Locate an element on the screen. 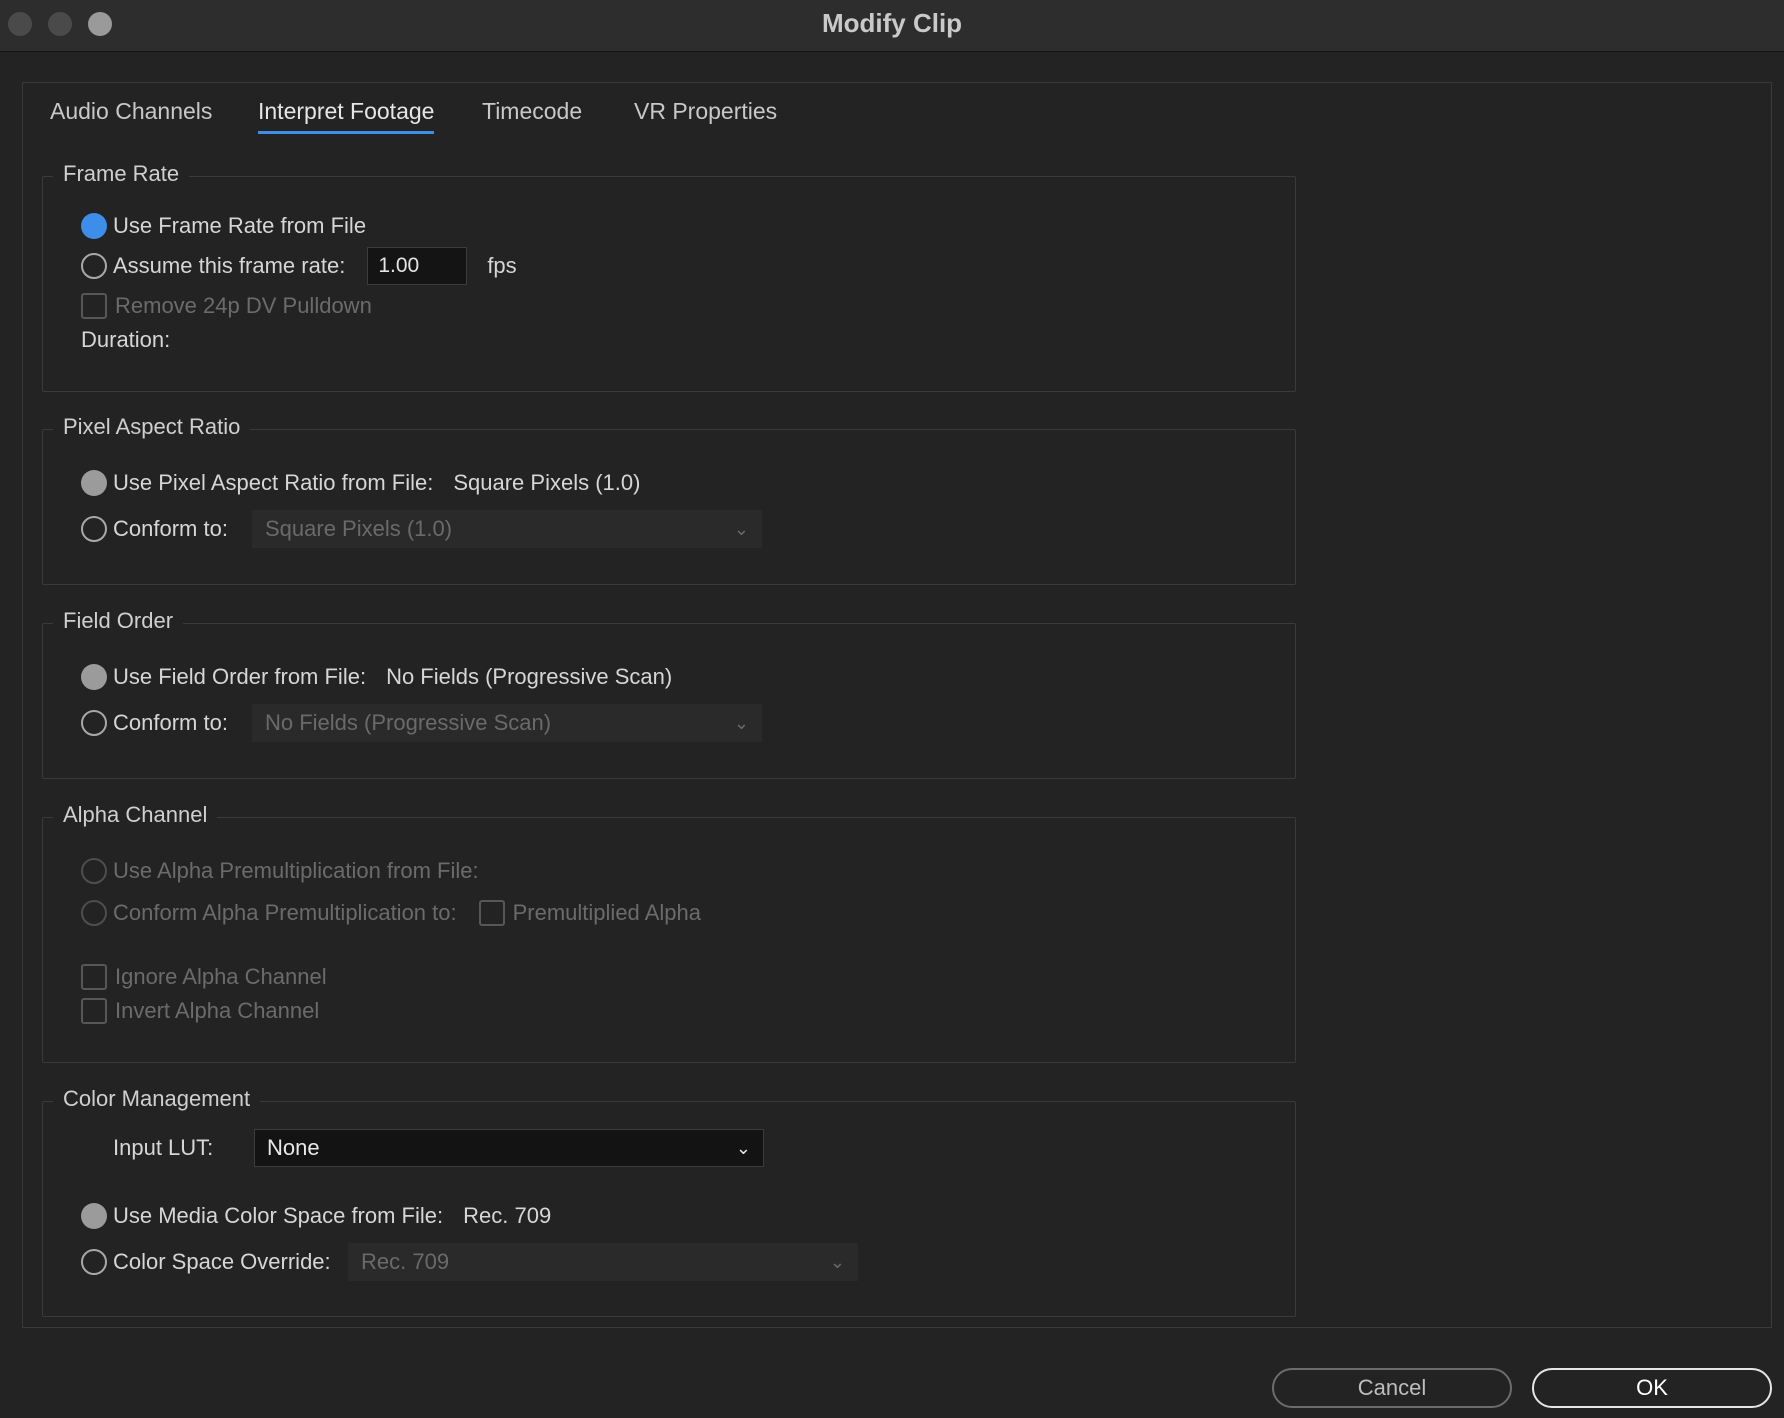  par-conform-label: Conform to: is located at coordinates (170, 528).